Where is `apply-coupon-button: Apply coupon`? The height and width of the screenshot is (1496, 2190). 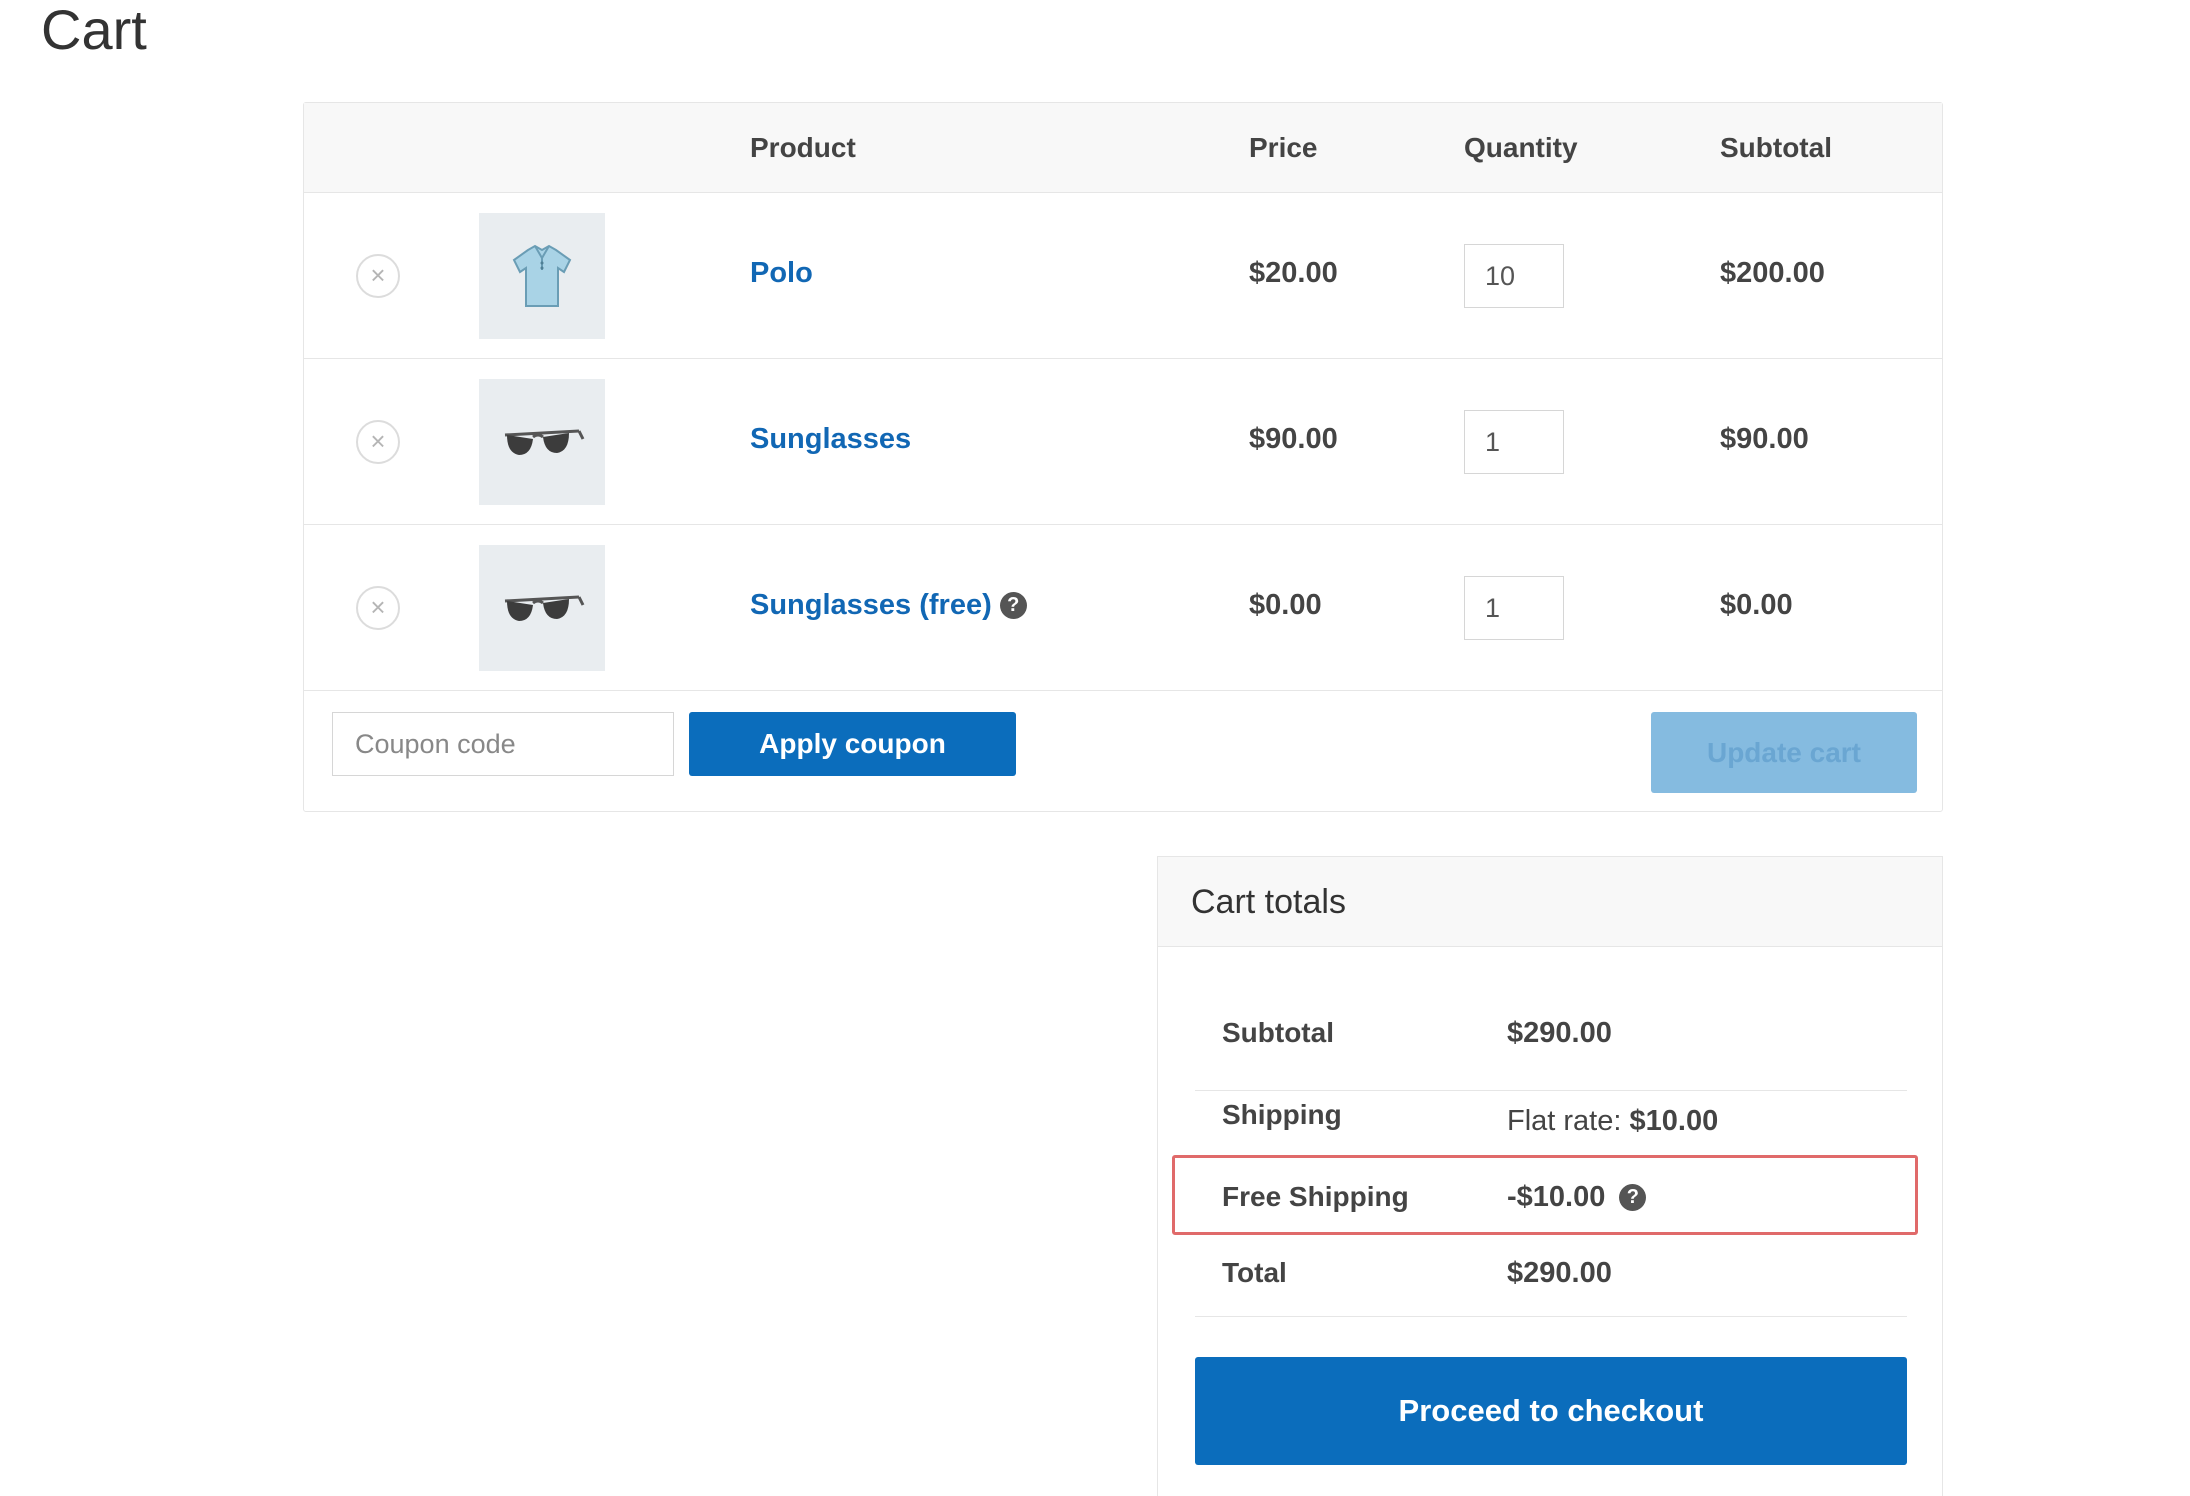 apply-coupon-button: Apply coupon is located at coordinates (852, 744).